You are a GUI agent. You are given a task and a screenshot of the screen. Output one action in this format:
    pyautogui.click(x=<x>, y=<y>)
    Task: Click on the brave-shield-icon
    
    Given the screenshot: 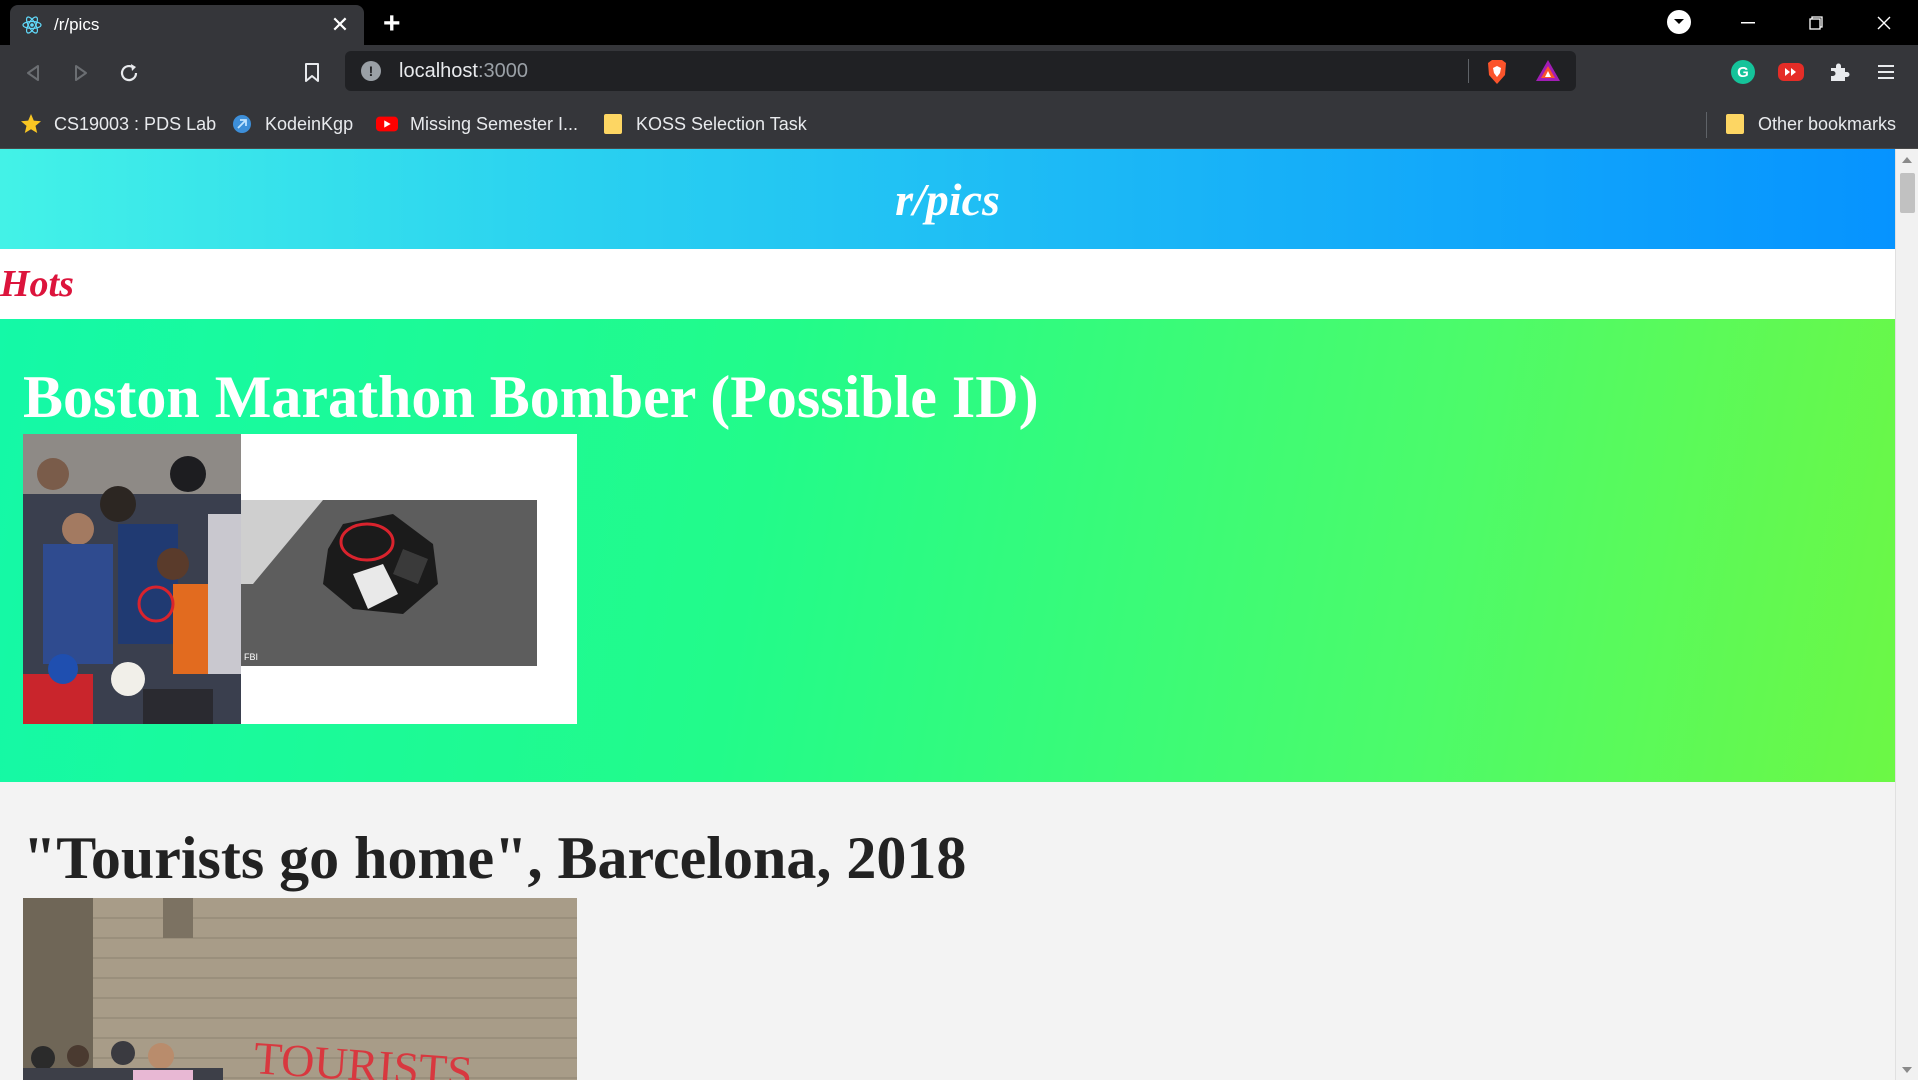 What is the action you would take?
    pyautogui.click(x=1497, y=74)
    